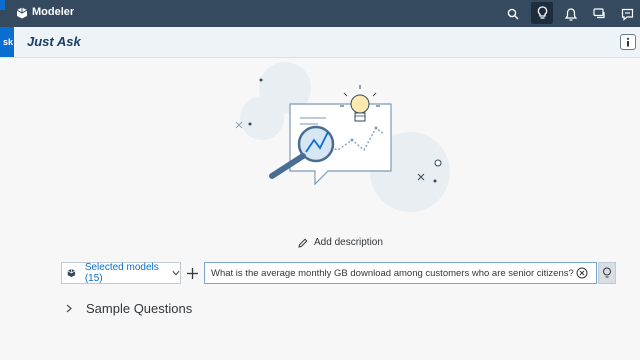 Image resolution: width=640 pixels, height=360 pixels. I want to click on just-ask-lightbulb-icon, so click(542, 13).